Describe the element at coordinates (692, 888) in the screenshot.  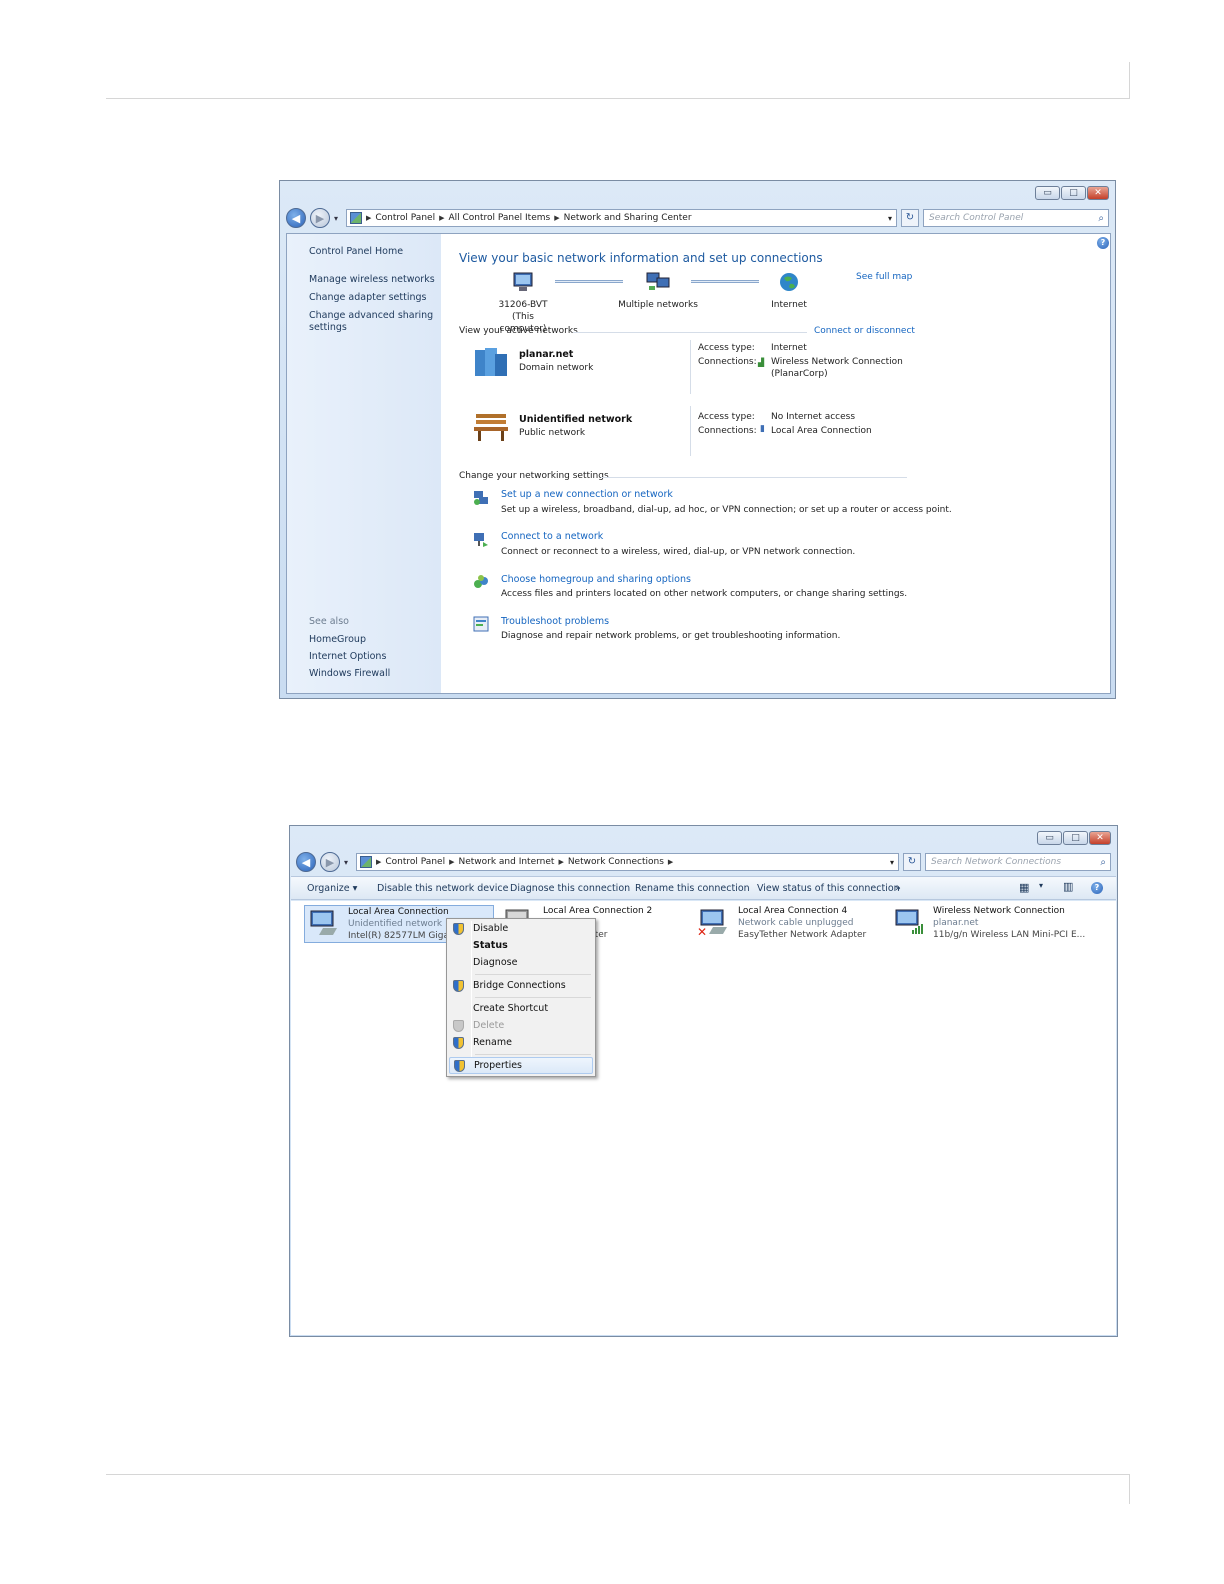
I see `rename-connection-button: Rename this connection` at that location.